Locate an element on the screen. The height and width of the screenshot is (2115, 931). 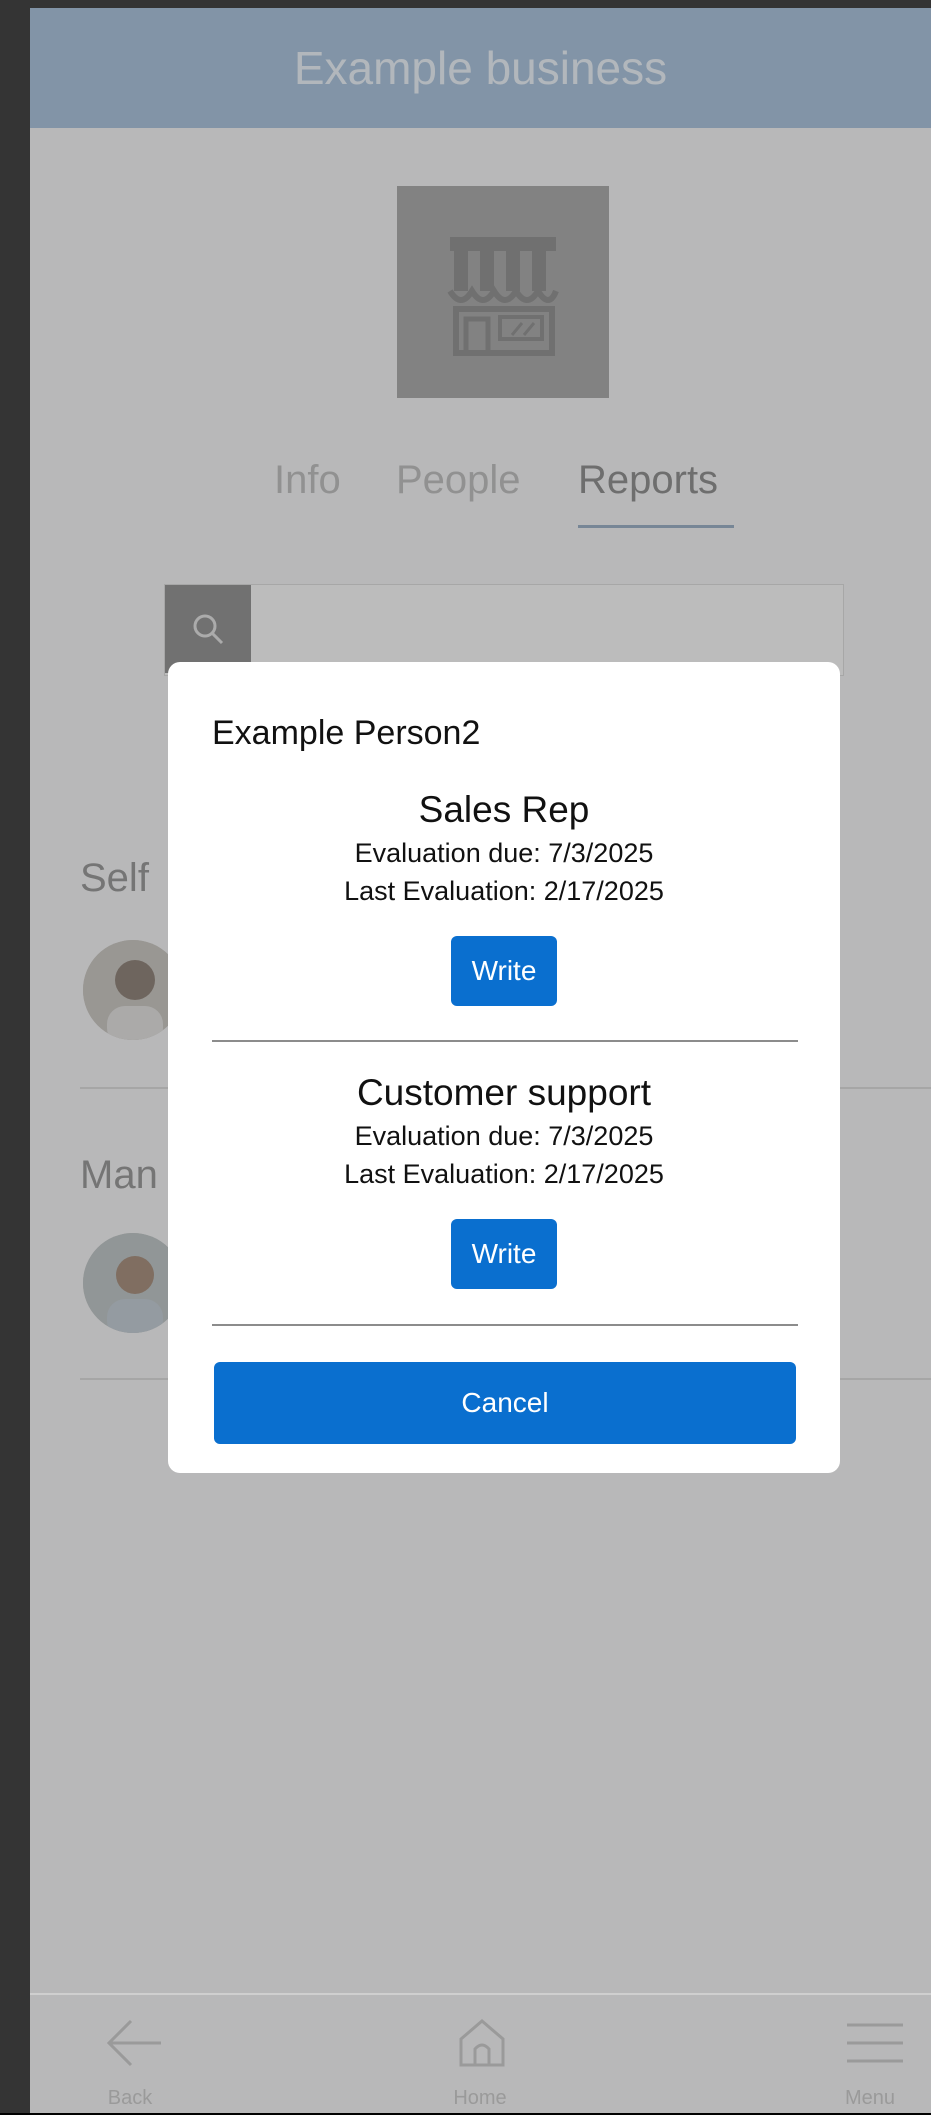
nav-back-label: Back is located at coordinates (130, 2098).